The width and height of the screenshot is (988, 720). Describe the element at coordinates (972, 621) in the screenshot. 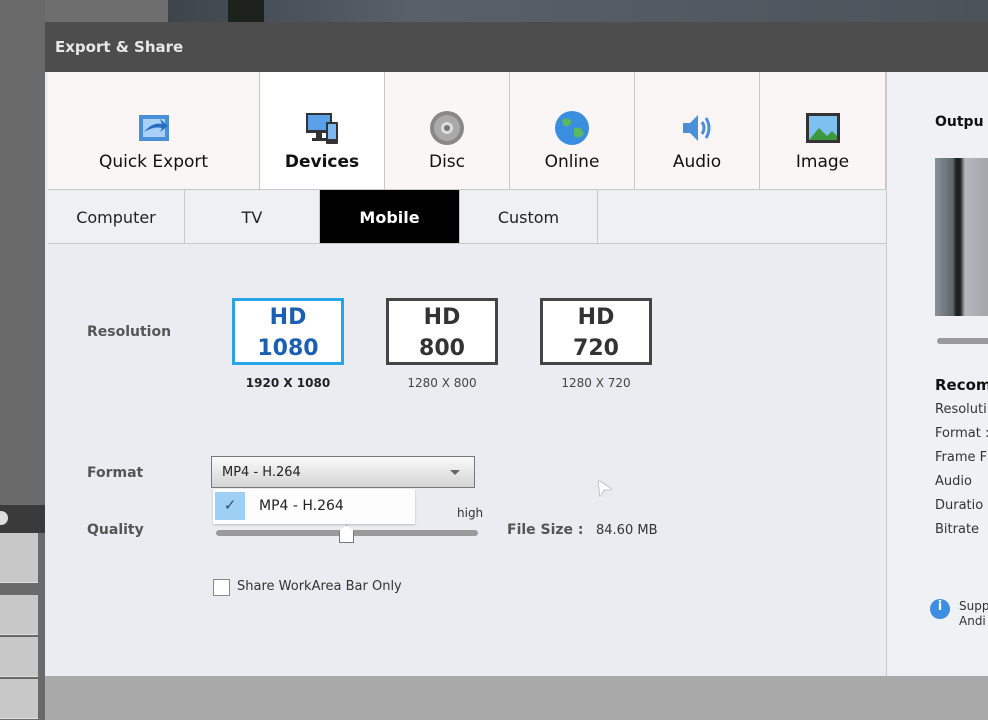

I see `support-line: Andi` at that location.